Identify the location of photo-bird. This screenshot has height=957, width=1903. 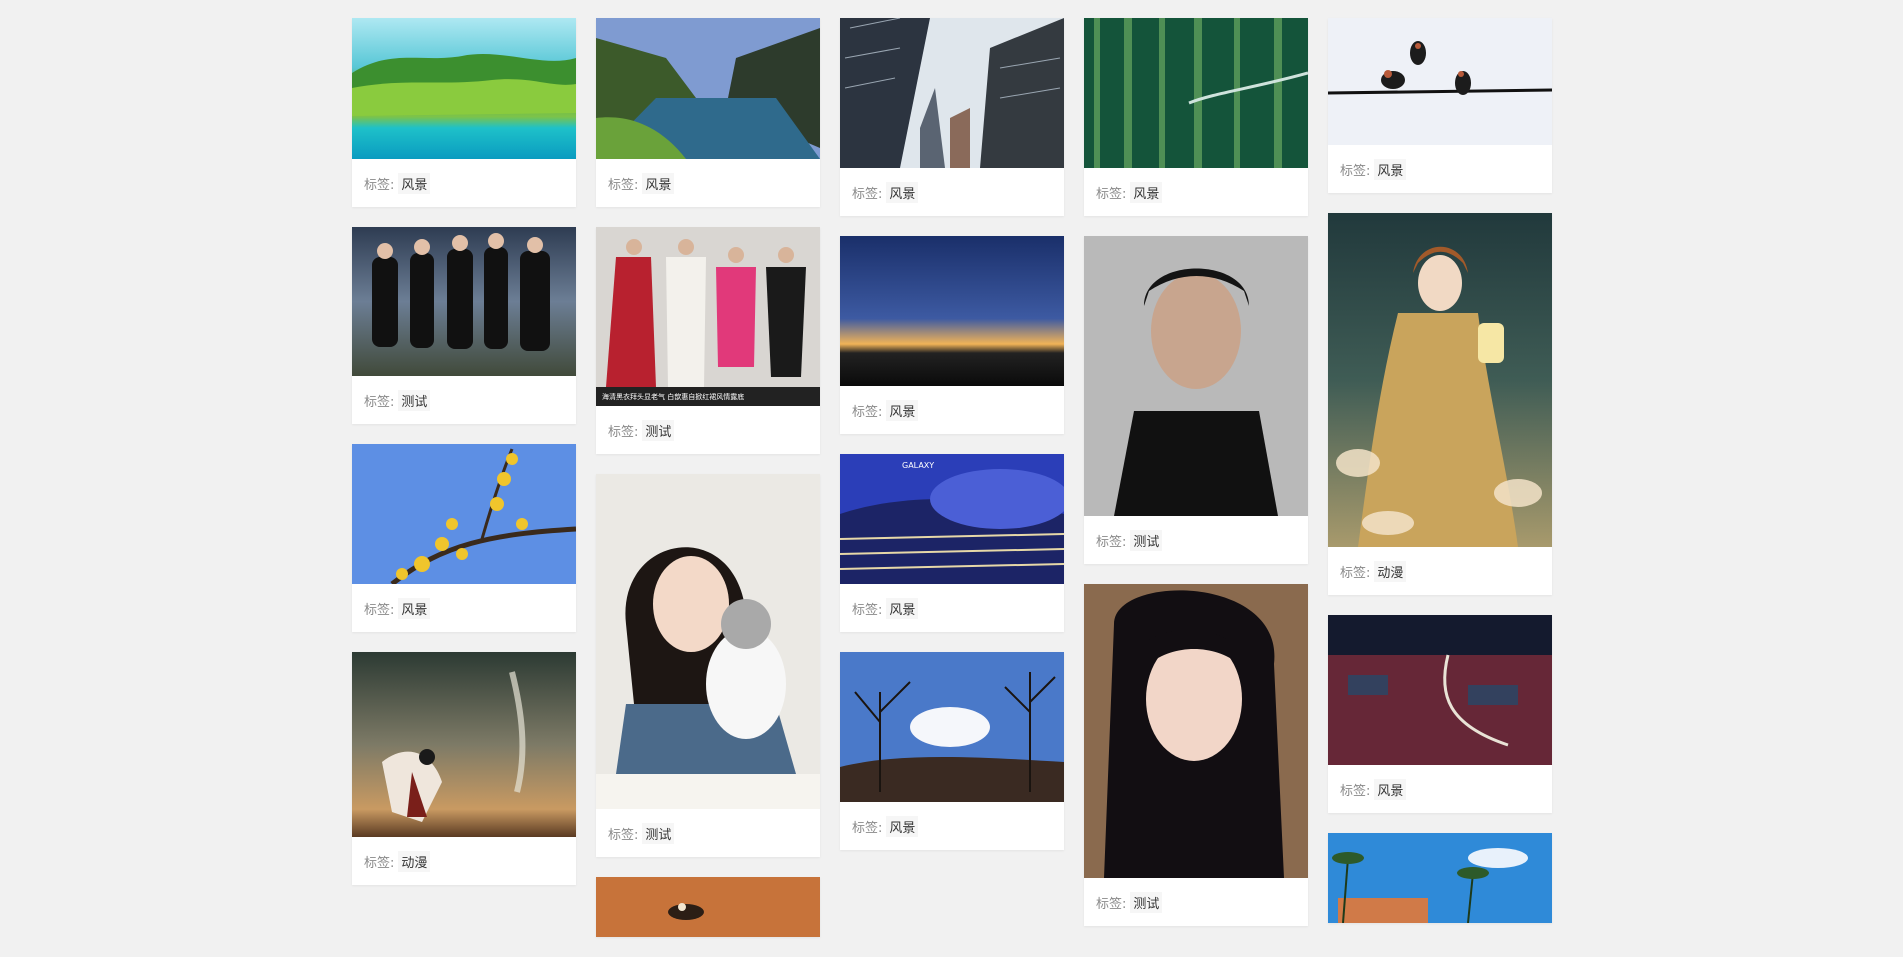
(708, 907).